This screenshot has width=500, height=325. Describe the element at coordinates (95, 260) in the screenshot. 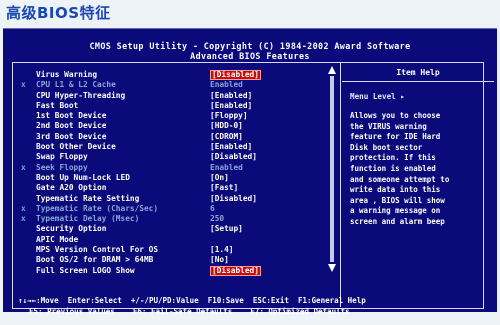

I see `setting-label: Boot OS/2 for DRAM > 64MB` at that location.